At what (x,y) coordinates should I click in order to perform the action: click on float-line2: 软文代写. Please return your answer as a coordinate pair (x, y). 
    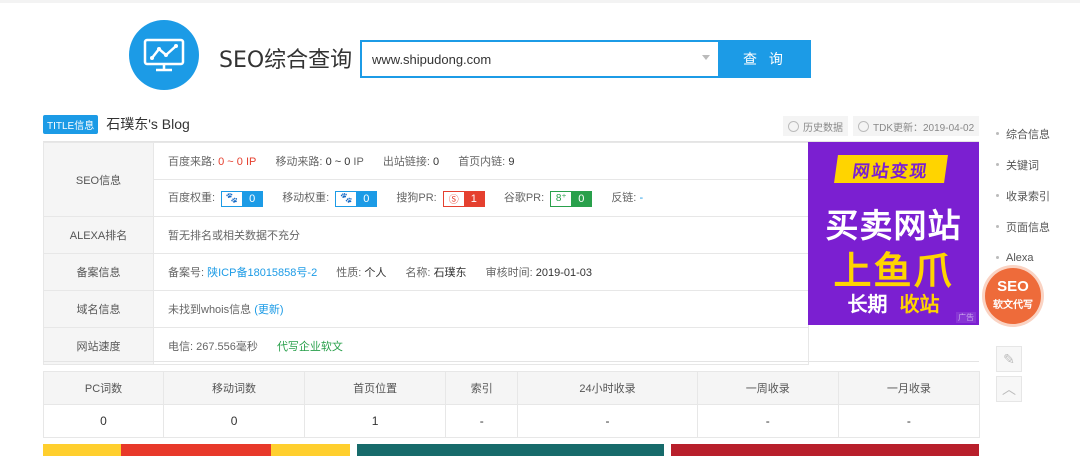
    Looking at the image, I should click on (1013, 305).